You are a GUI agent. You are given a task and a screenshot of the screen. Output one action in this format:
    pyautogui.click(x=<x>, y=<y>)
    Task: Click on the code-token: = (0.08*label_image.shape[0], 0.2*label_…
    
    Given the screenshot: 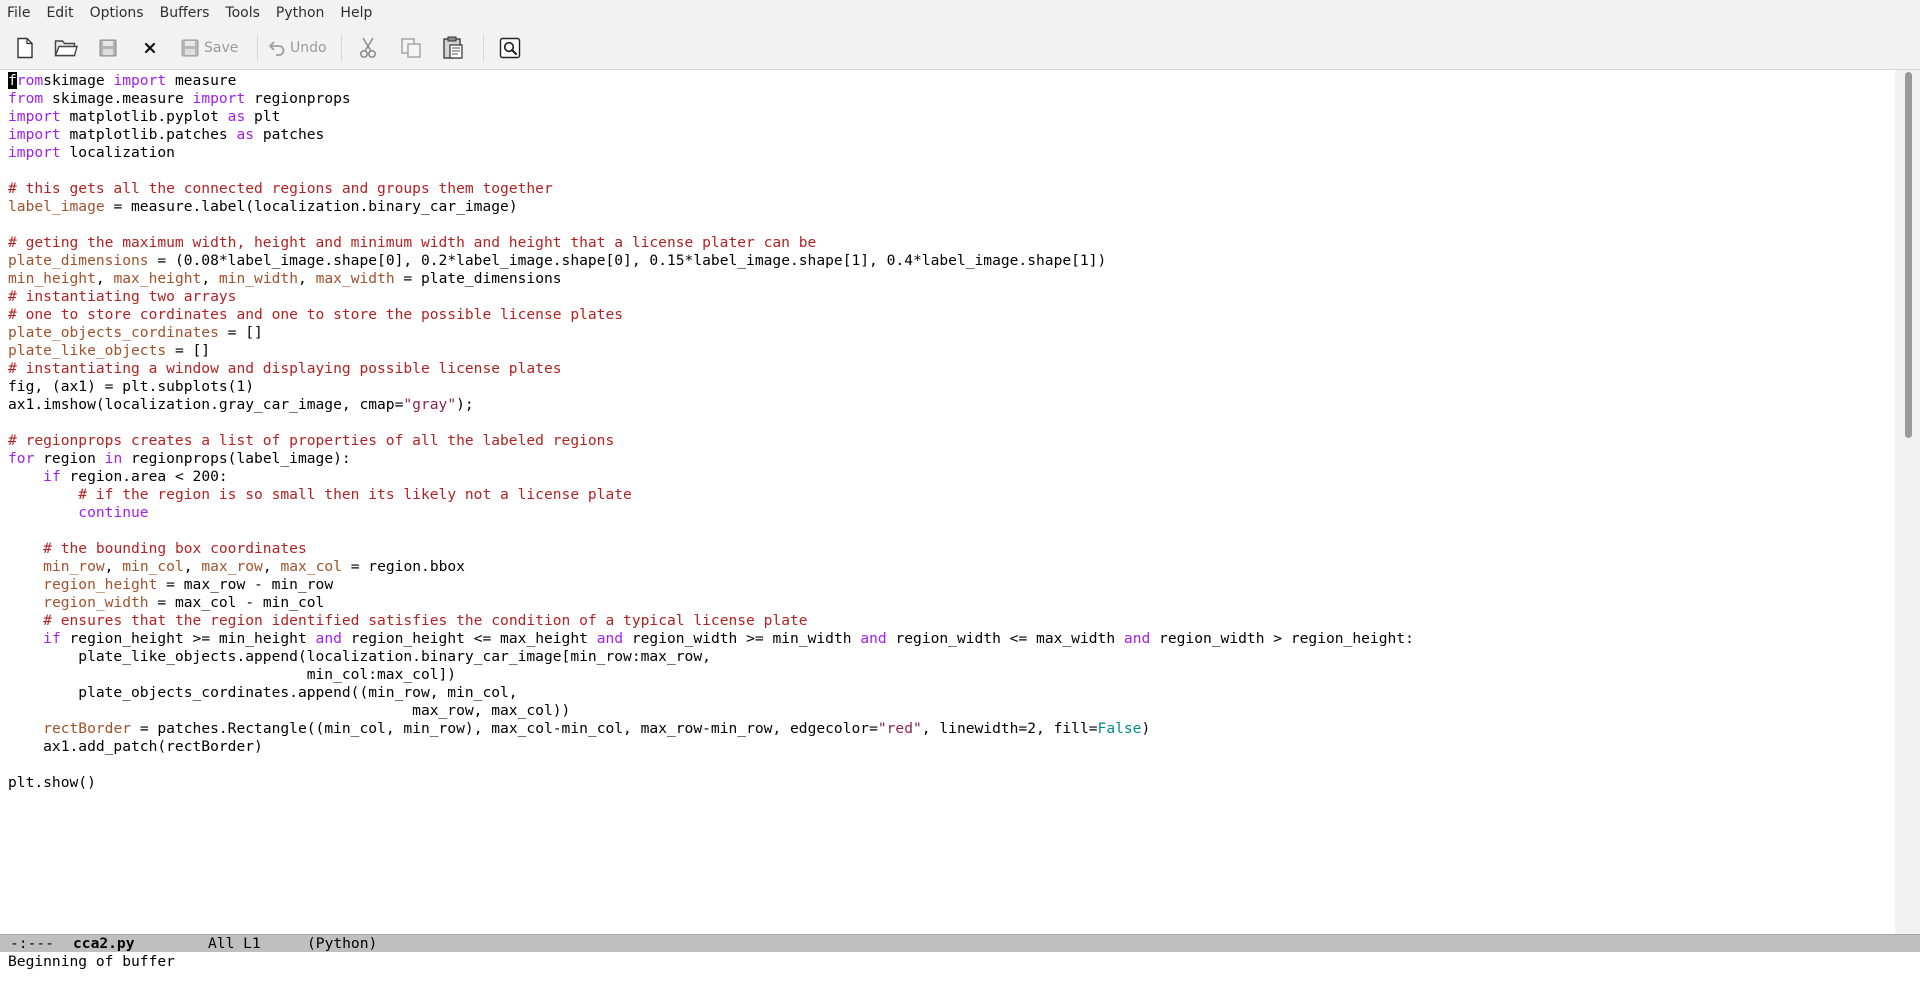 What is the action you would take?
    pyautogui.click(x=627, y=260)
    